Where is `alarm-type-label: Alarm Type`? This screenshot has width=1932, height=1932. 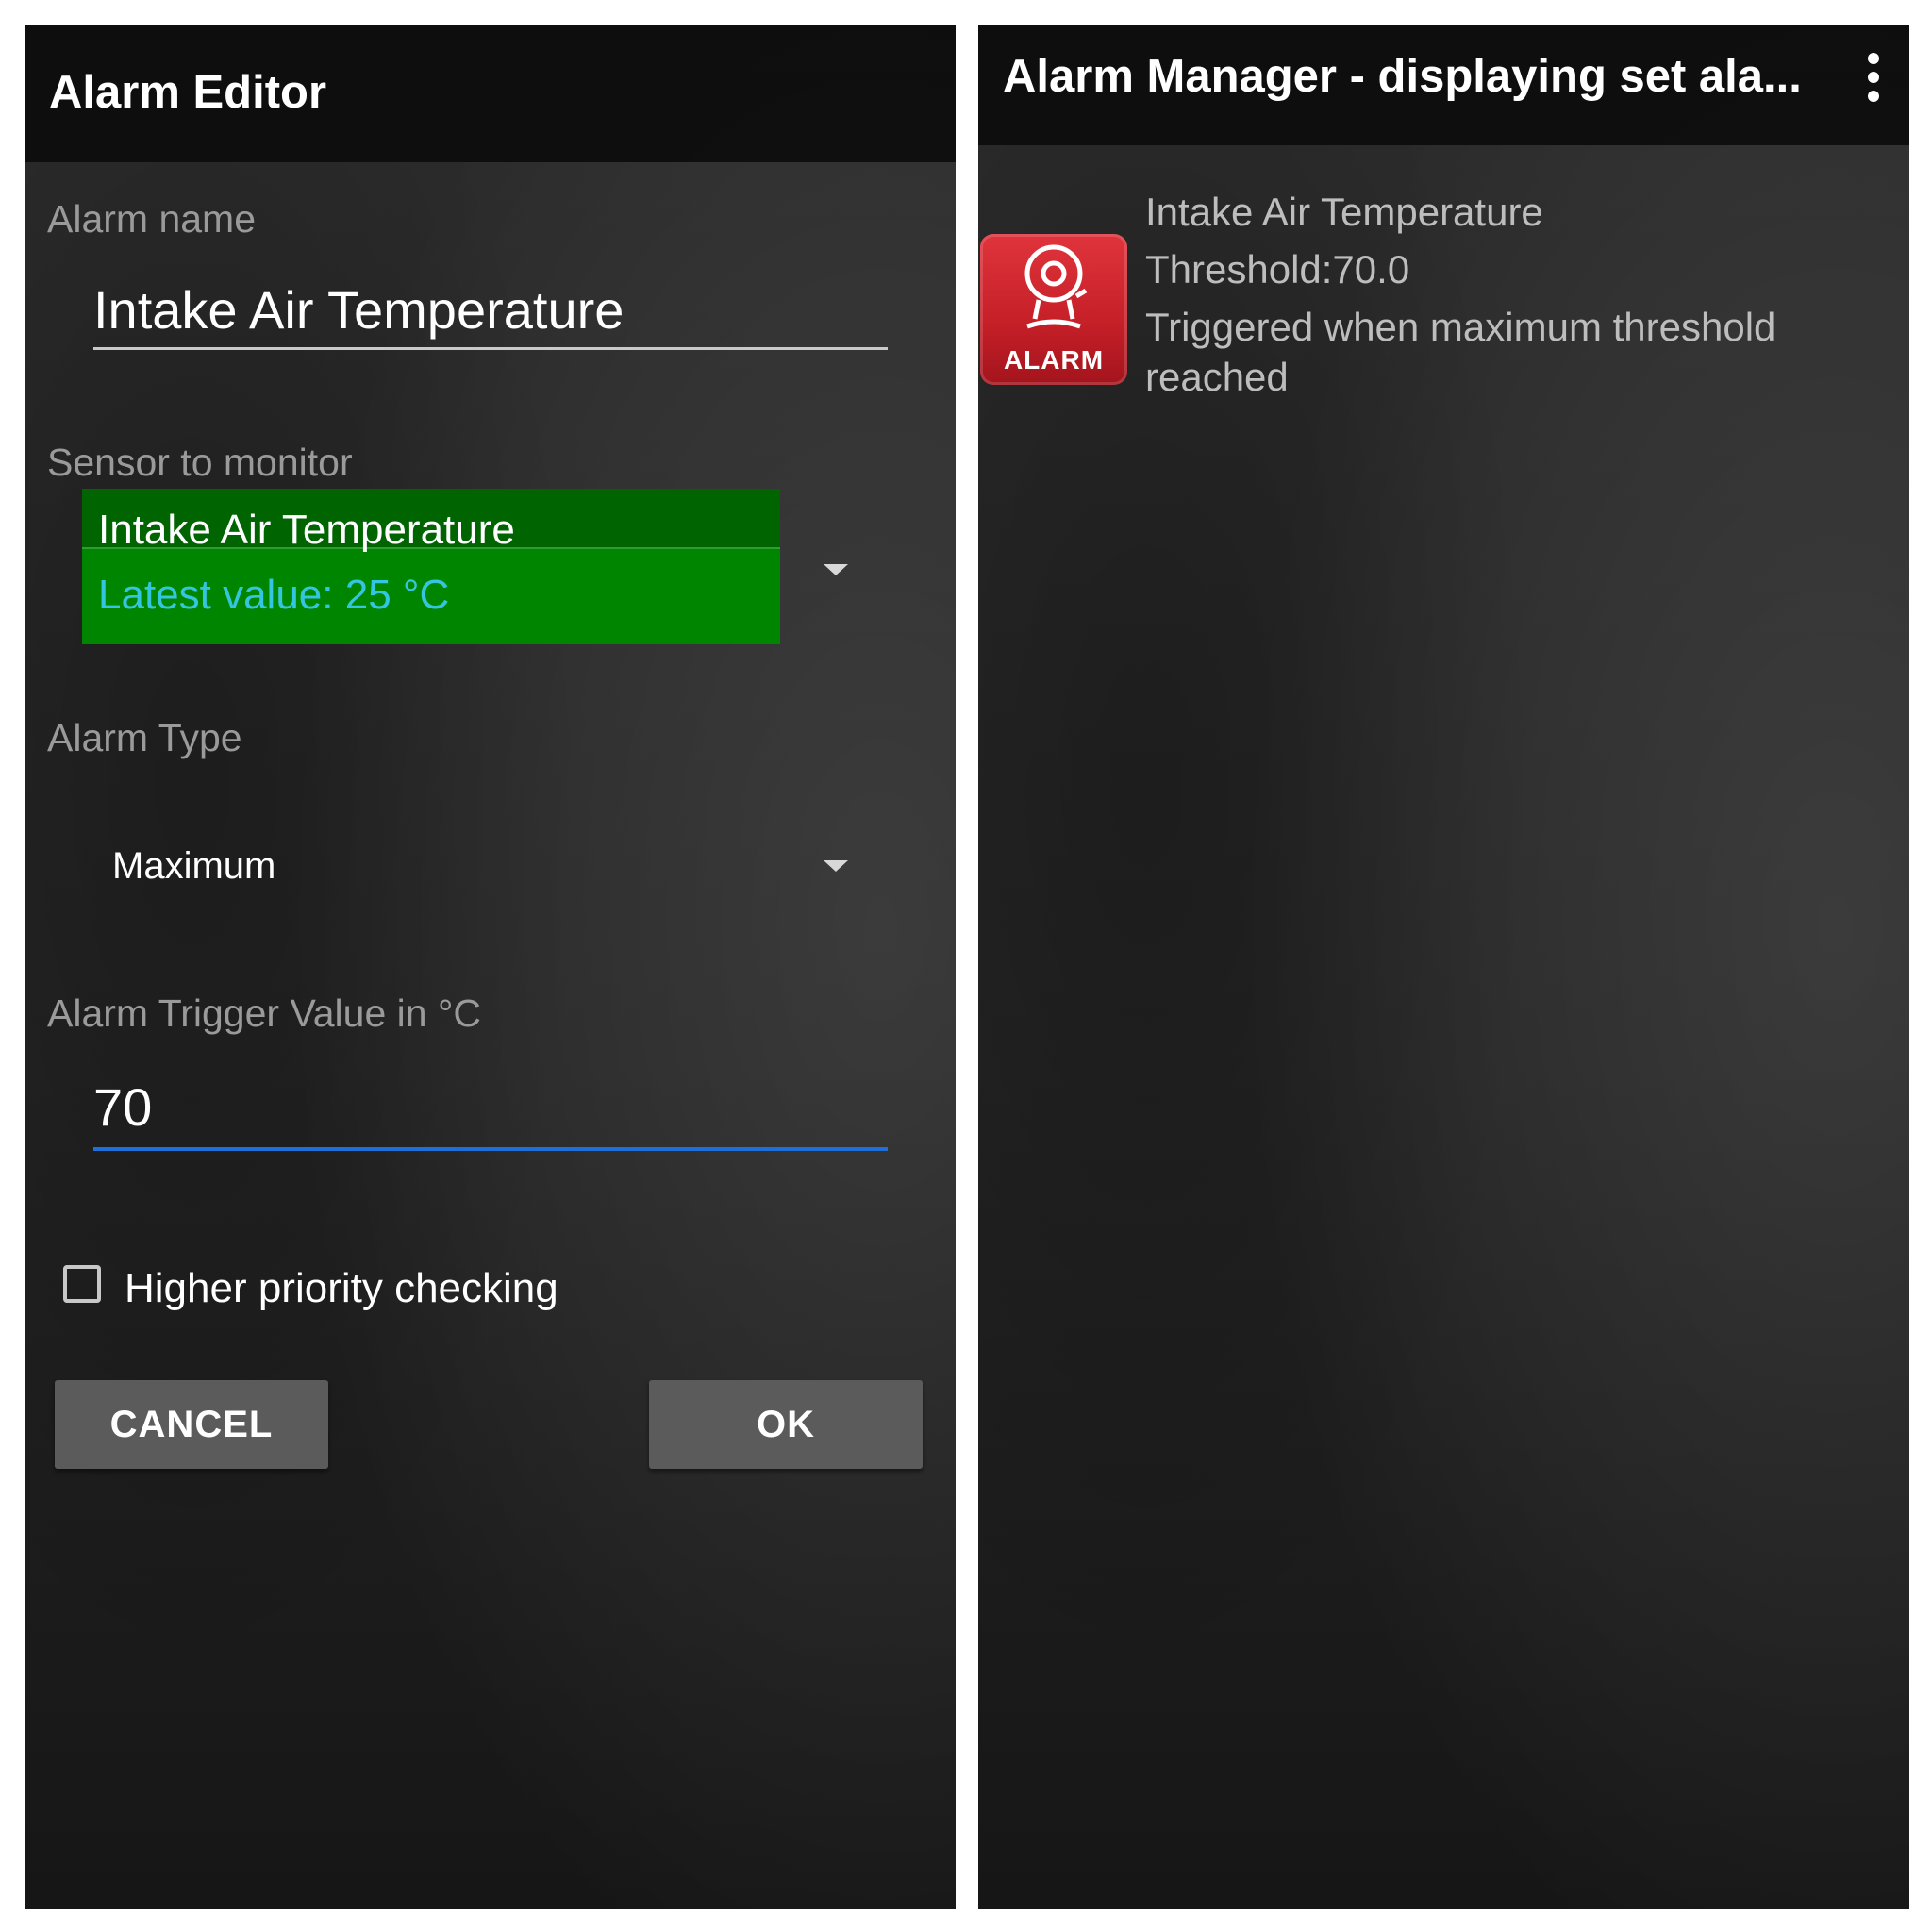 alarm-type-label: Alarm Type is located at coordinates (144, 737).